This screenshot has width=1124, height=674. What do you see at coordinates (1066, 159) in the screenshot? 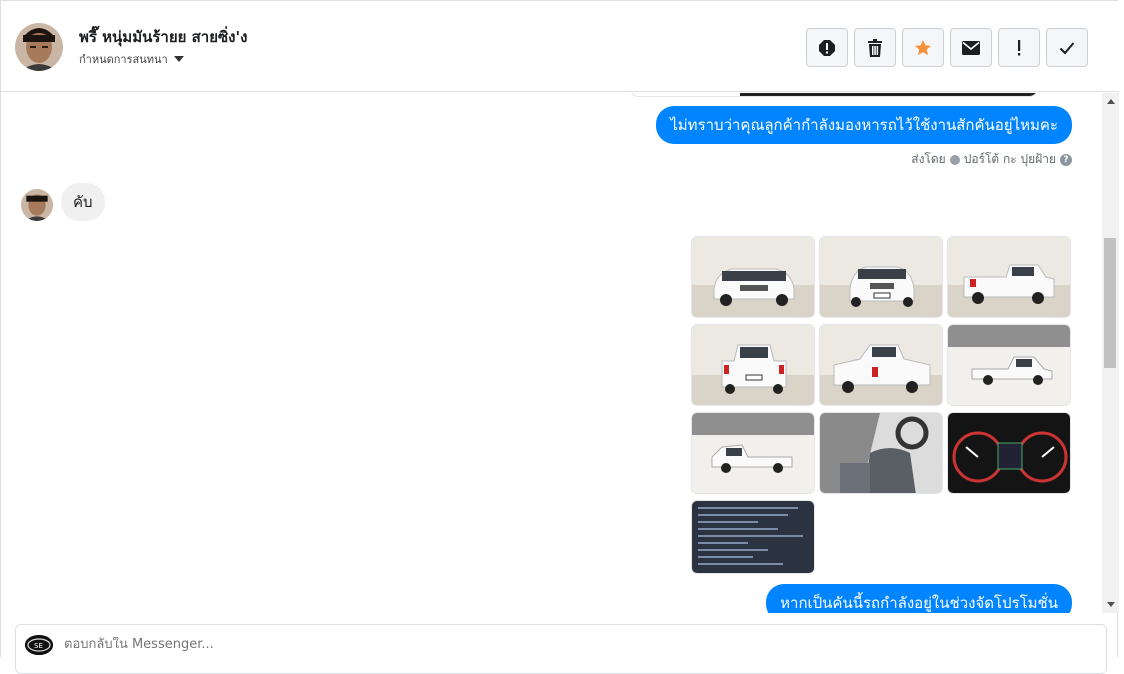
I see `help-icon: ?` at bounding box center [1066, 159].